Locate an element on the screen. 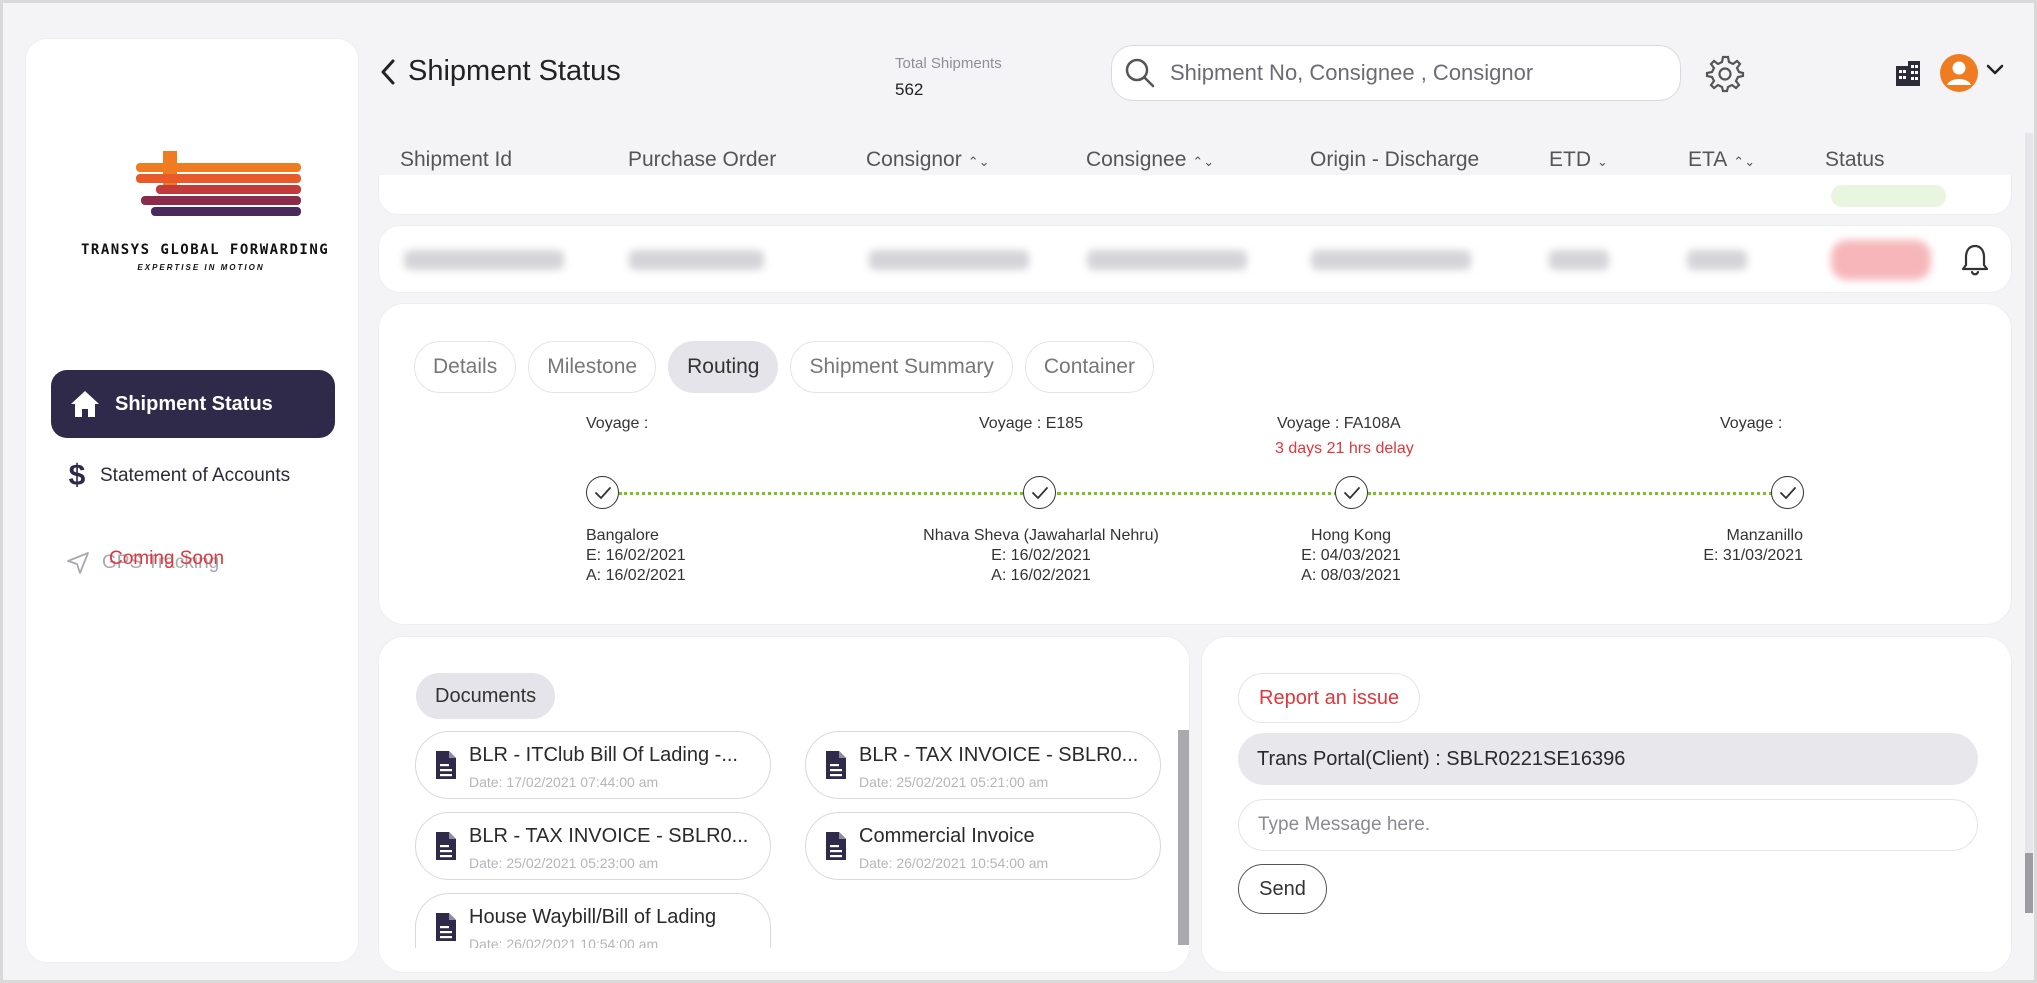 Image resolution: width=2037 pixels, height=983 pixels. message-field is located at coordinates (1608, 825).